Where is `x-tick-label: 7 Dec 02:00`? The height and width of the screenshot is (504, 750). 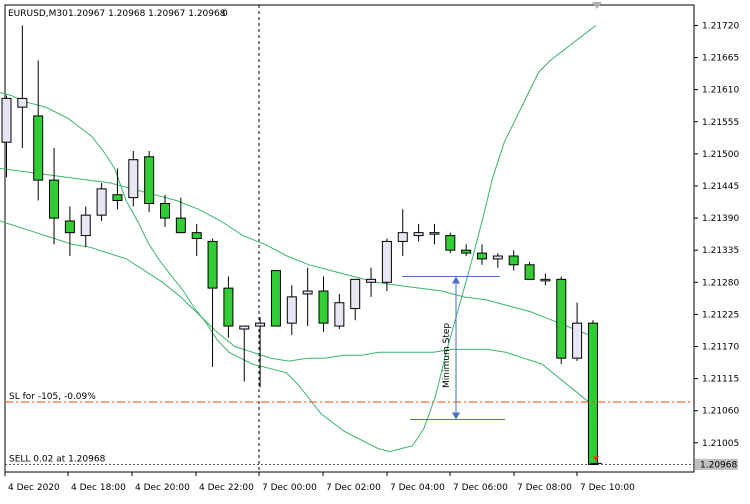 x-tick-label: 7 Dec 02:00 is located at coordinates (353, 488).